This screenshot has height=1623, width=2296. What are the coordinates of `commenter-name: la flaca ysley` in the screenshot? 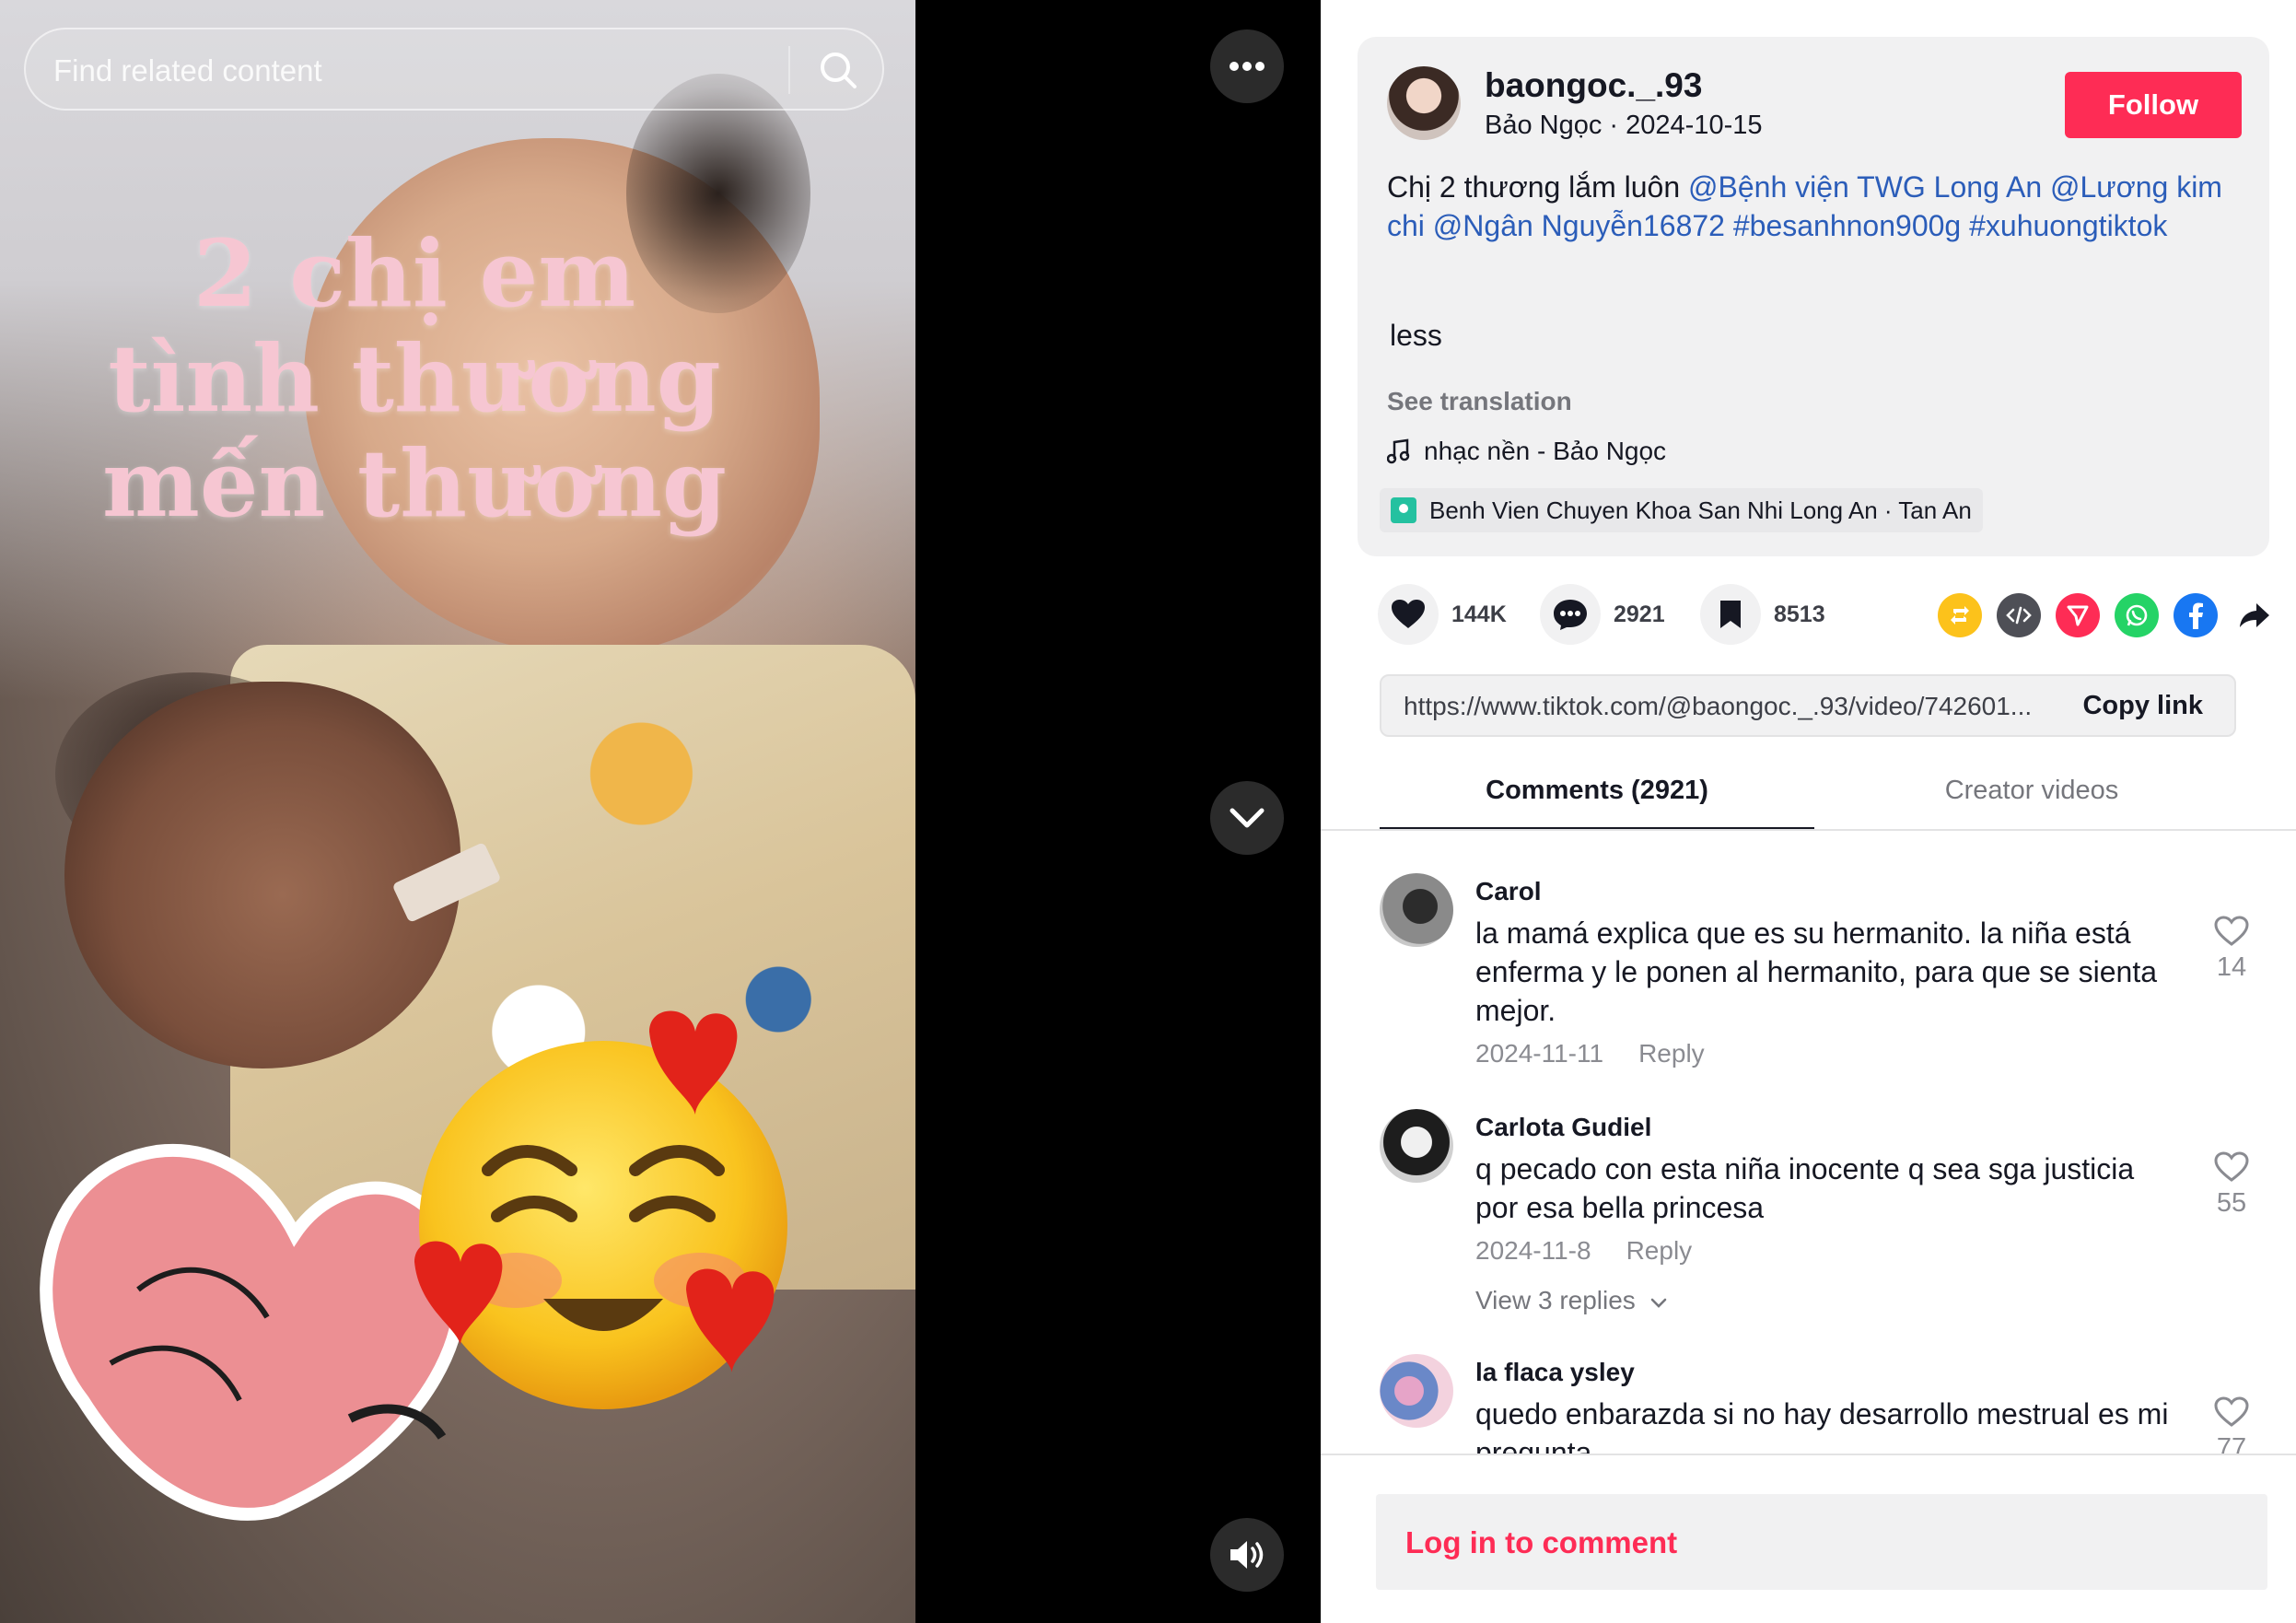 It's located at (1555, 1372).